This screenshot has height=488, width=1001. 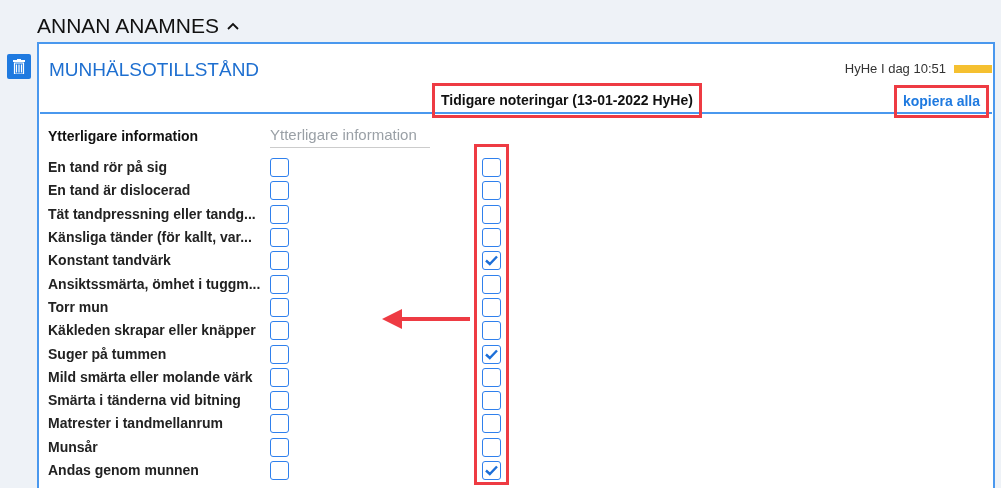 I want to click on symptom-label: Konstant tandvärk, so click(x=110, y=261).